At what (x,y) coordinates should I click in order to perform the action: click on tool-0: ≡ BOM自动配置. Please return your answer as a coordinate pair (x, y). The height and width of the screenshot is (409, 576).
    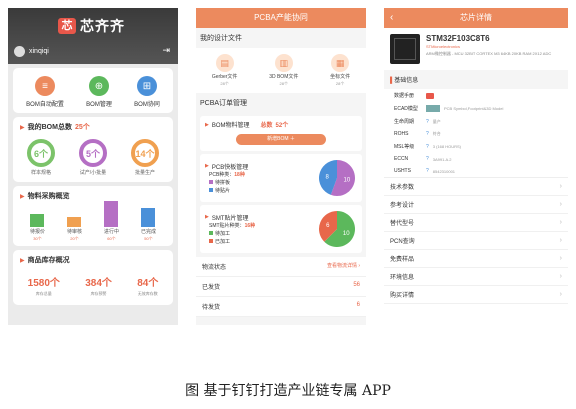
    Looking at the image, I should click on (45, 92).